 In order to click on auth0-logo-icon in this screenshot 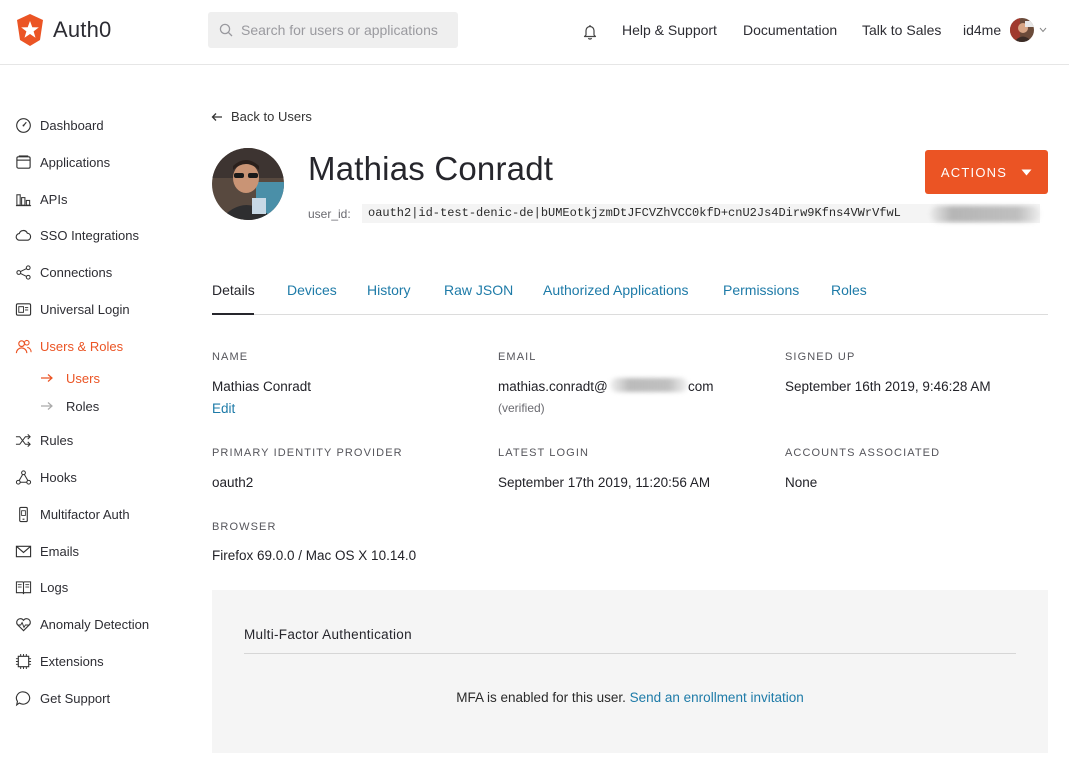, I will do `click(30, 30)`.